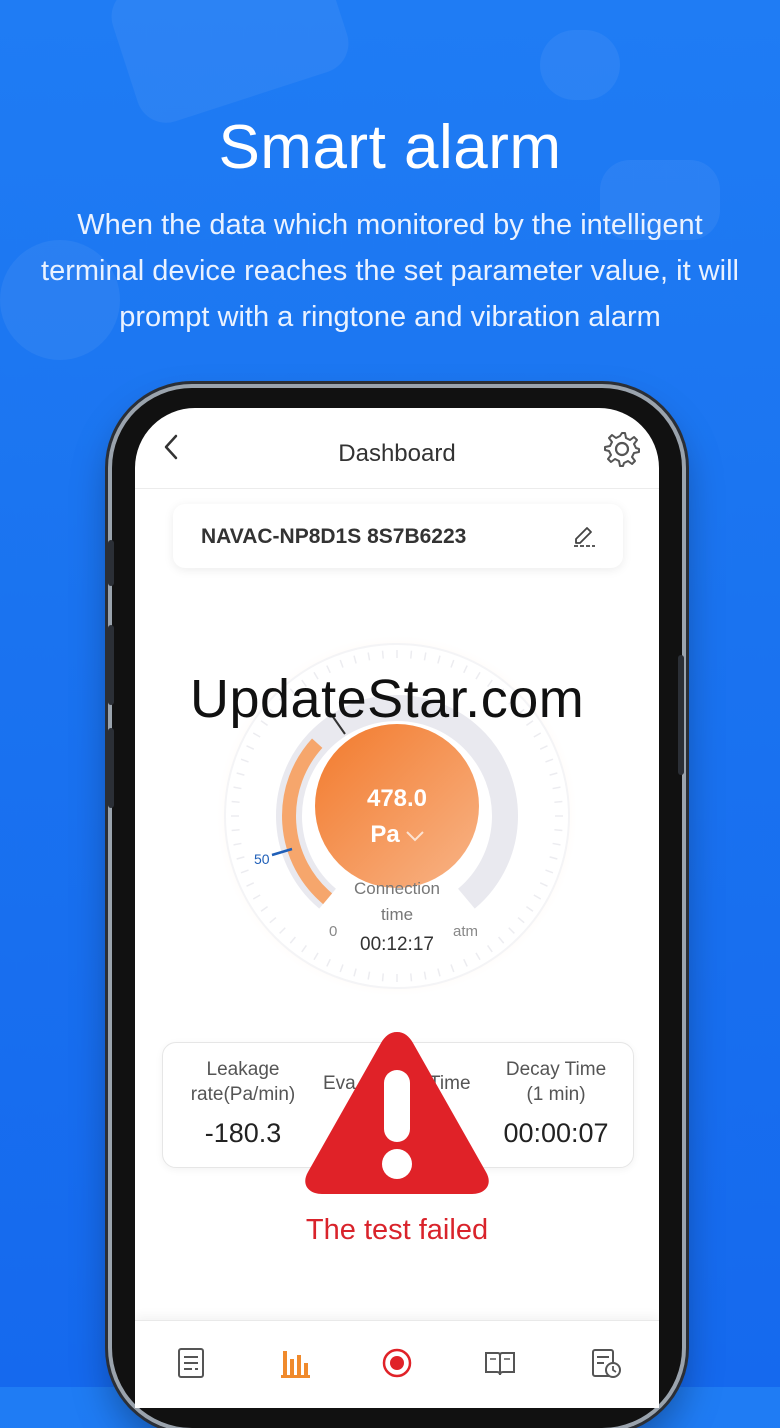 This screenshot has height=1428, width=780. Describe the element at coordinates (334, 536) in the screenshot. I see `device-name: NAVAC-NP8D1S 8S7B6223` at that location.